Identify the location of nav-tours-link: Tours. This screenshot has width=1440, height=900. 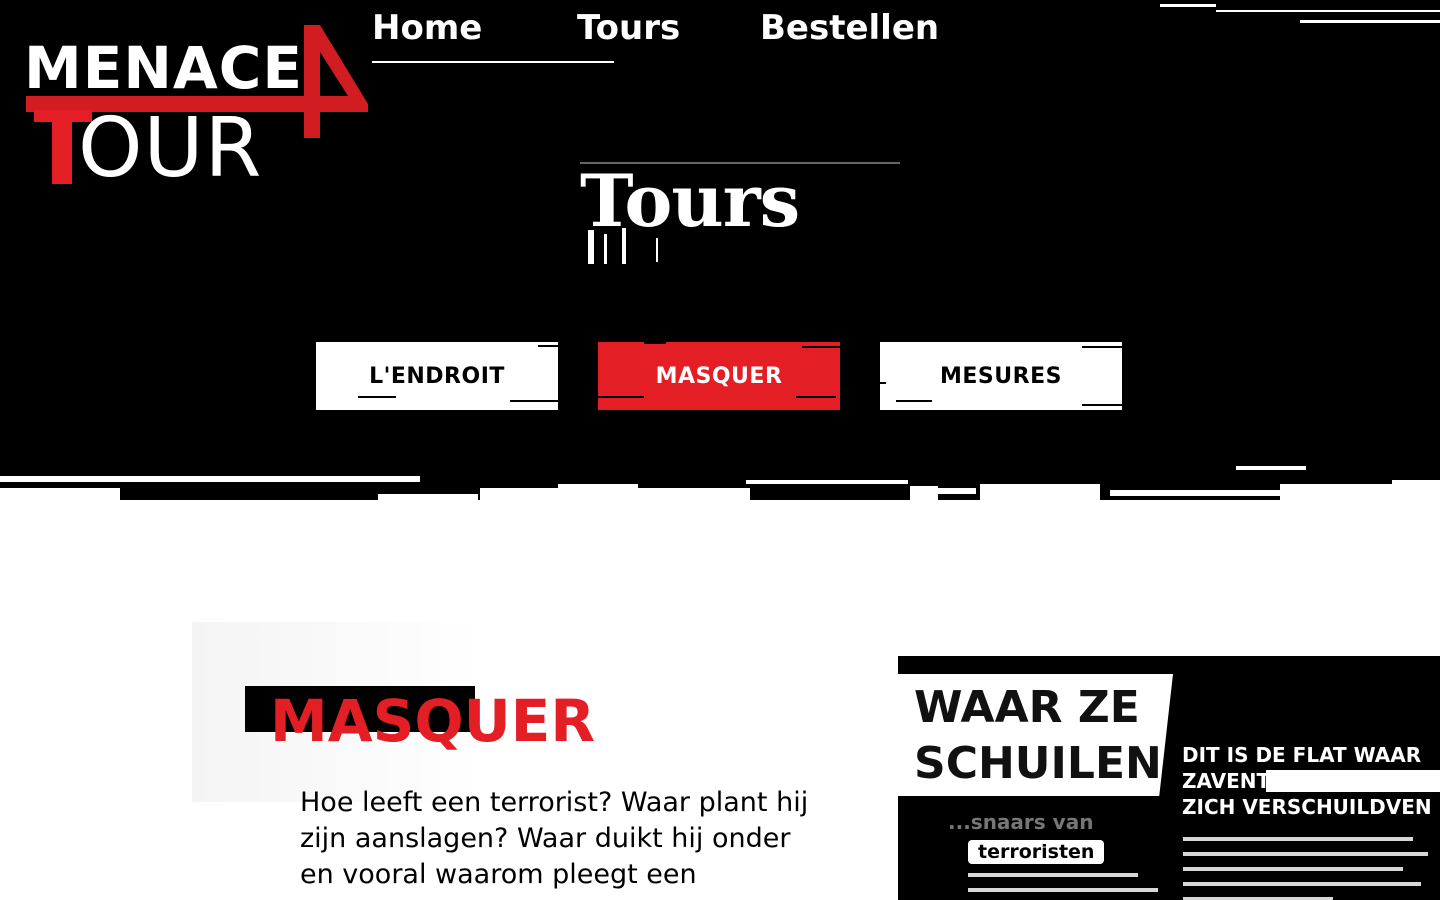
(628, 28).